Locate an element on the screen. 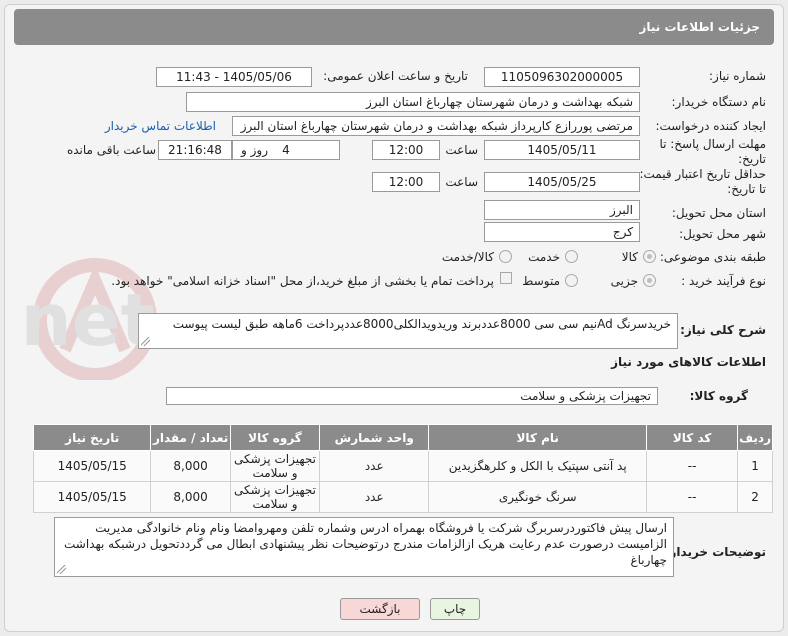 The height and width of the screenshot is (636, 788). deadline-date-field: 1405/05/11 is located at coordinates (562, 150).